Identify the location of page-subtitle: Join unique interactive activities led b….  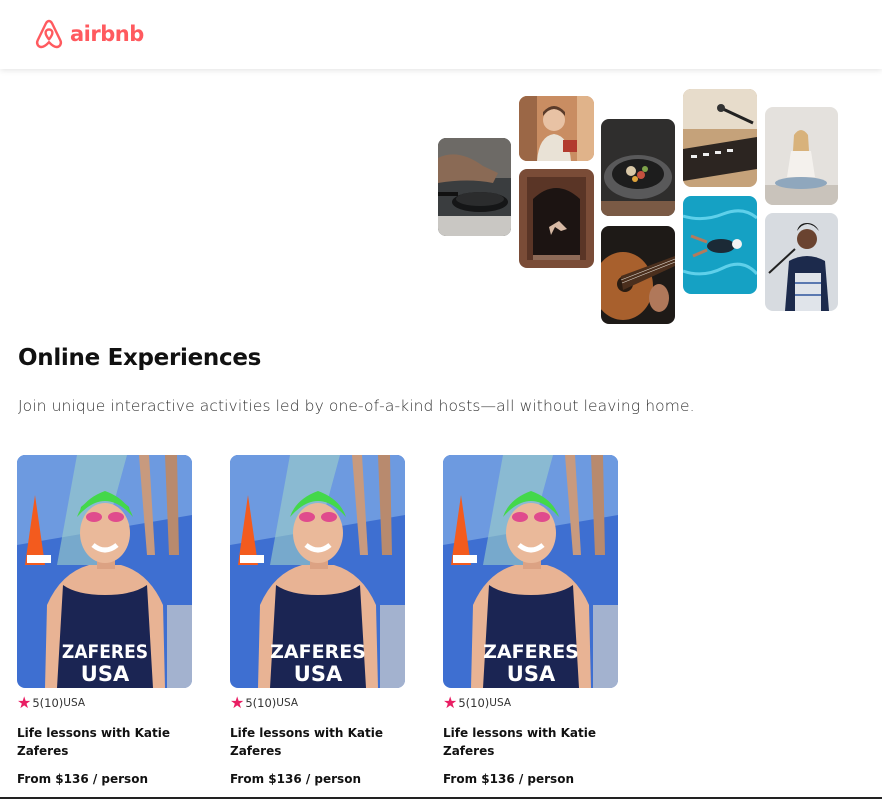
(356, 406).